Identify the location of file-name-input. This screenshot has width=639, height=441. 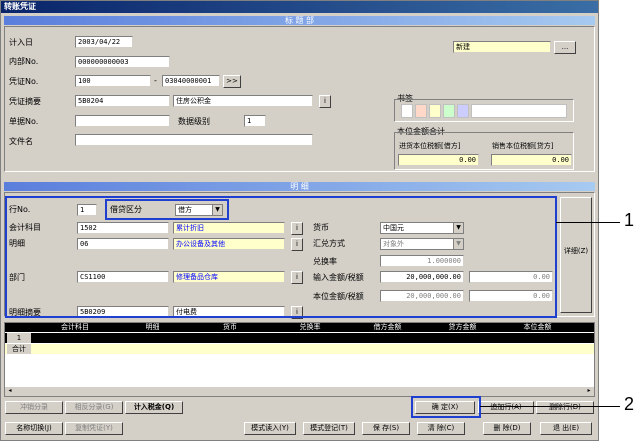
(194, 140).